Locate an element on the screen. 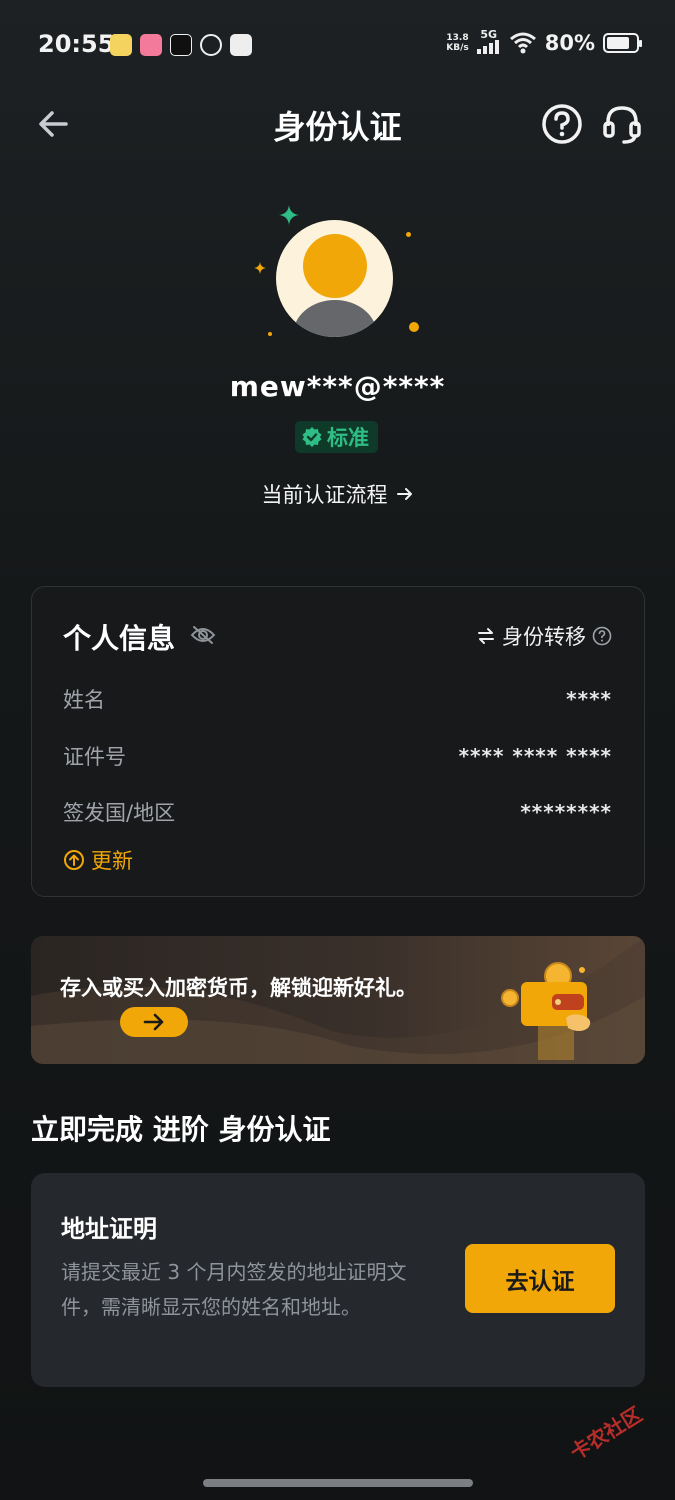 The height and width of the screenshot is (1500, 675). username: mew***@**** is located at coordinates (337, 386).